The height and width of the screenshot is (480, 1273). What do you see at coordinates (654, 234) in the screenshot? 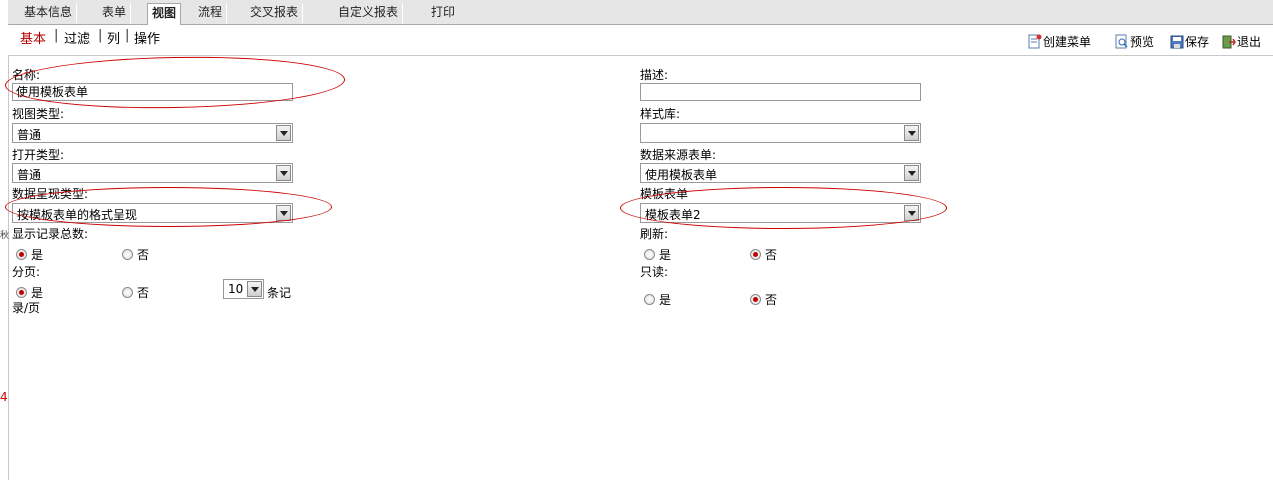
I see `refresh-label: 刷新:` at bounding box center [654, 234].